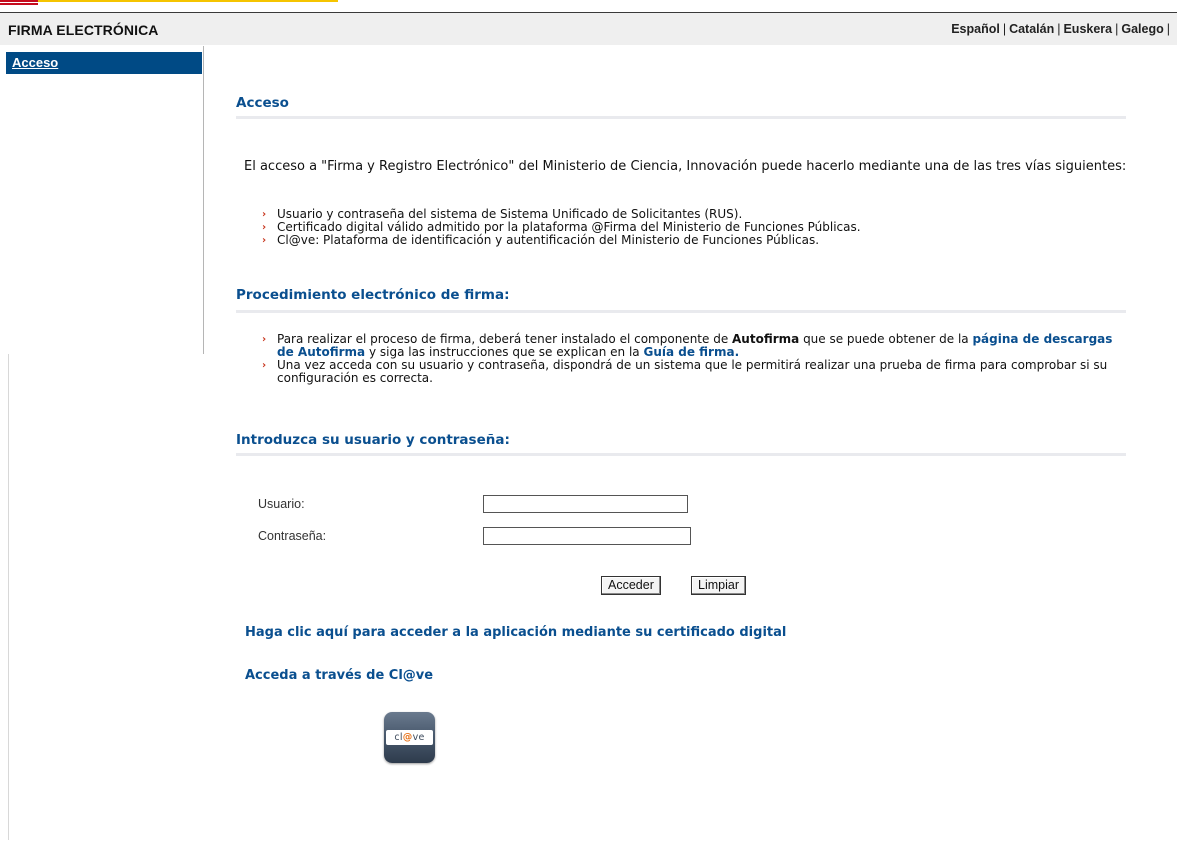 Image resolution: width=1177 pixels, height=841 pixels. Describe the element at coordinates (170, 4) in the screenshot. I see `flag-stripe` at that location.